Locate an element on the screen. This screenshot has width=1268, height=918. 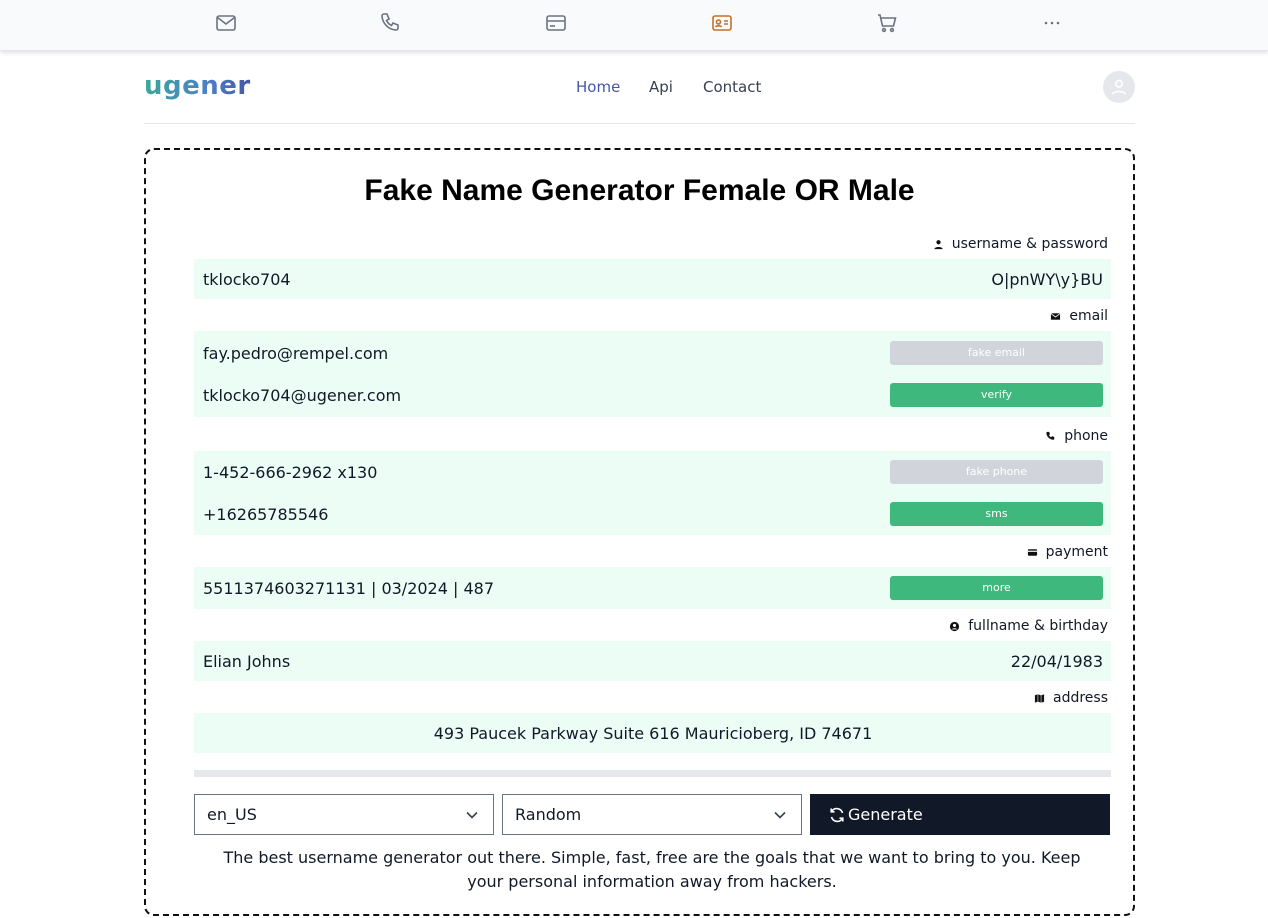
fake-email-value: fay.pedro@rempel.com is located at coordinates (295, 353).